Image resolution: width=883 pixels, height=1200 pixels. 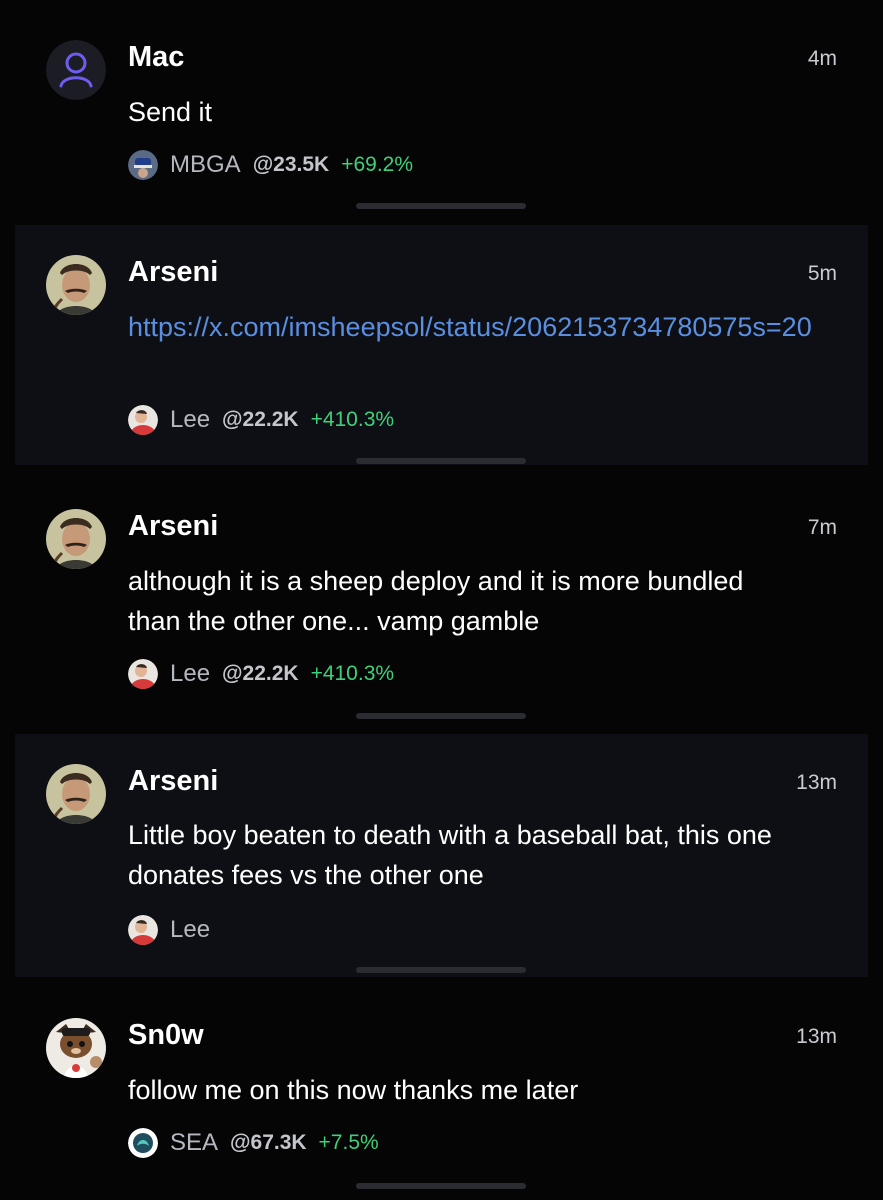 What do you see at coordinates (170, 112) in the screenshot?
I see `message-text: Send it` at bounding box center [170, 112].